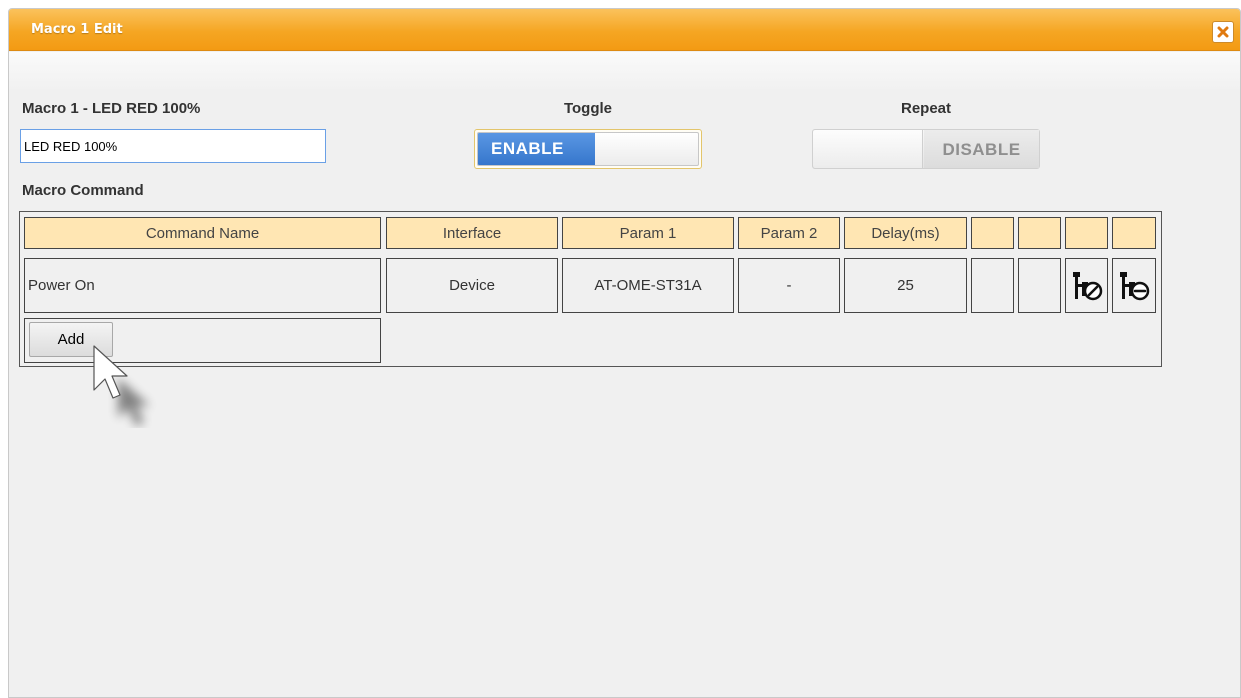  Describe the element at coordinates (111, 108) in the screenshot. I see `macro-heading: Macro 1 - LED RED 100%` at that location.